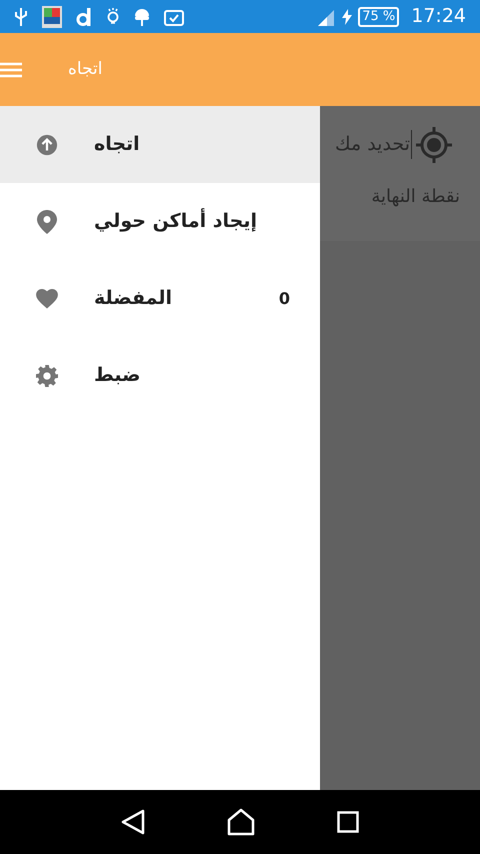 The height and width of the screenshot is (854, 480). What do you see at coordinates (113, 16) in the screenshot?
I see `lightbulb-icon` at bounding box center [113, 16].